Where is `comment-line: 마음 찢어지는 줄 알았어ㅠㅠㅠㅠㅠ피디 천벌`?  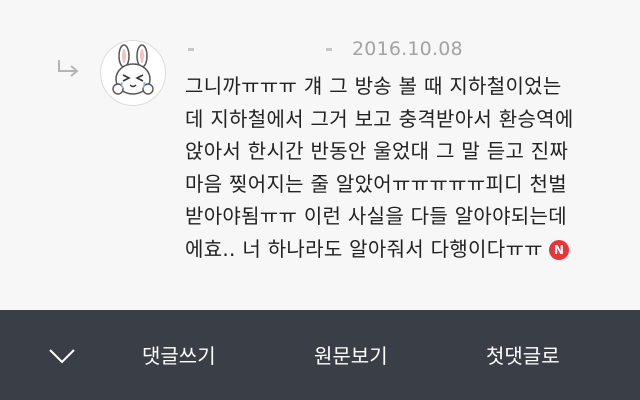 comment-line: 마음 찢어지는 줄 알았어ㅠㅠㅠㅠㅠ피디 천벌 is located at coordinates (376, 183).